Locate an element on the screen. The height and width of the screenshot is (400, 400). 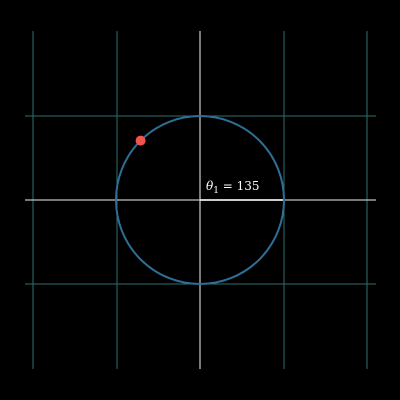
theta-value: 135 is located at coordinates (248, 186).